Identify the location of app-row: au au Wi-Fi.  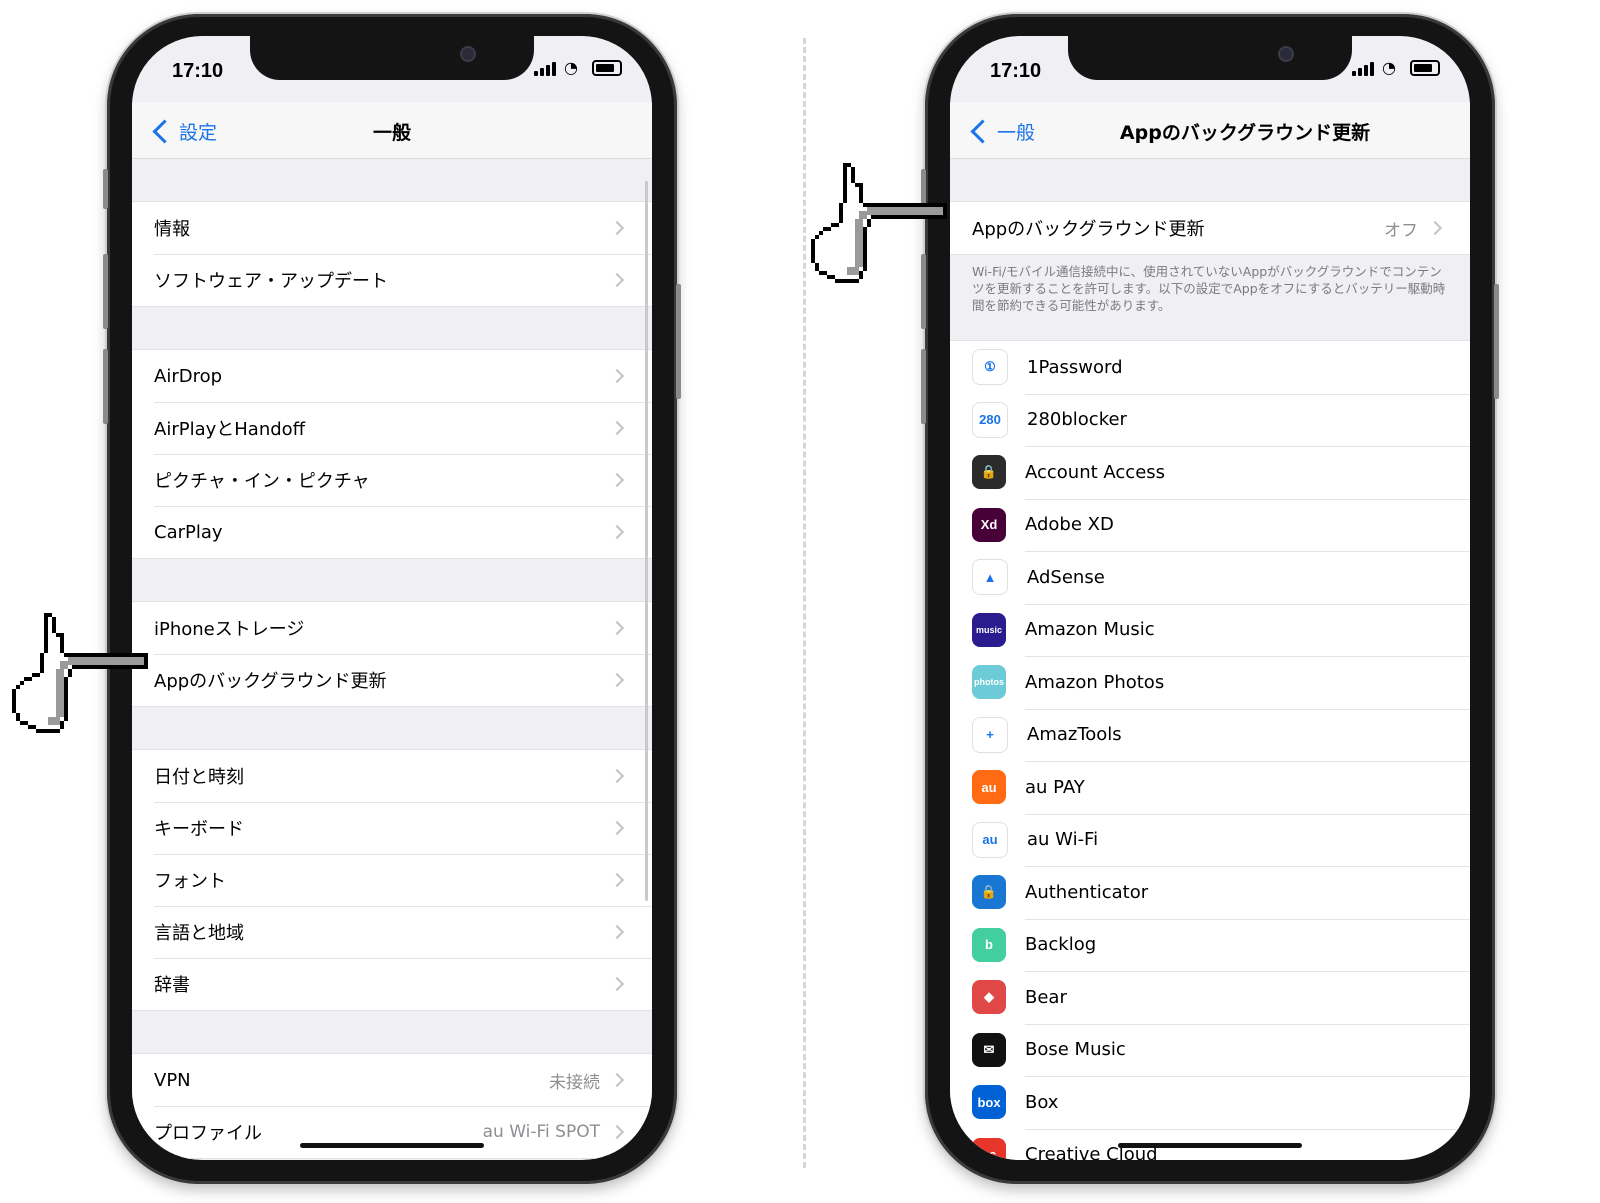
(1210, 840).